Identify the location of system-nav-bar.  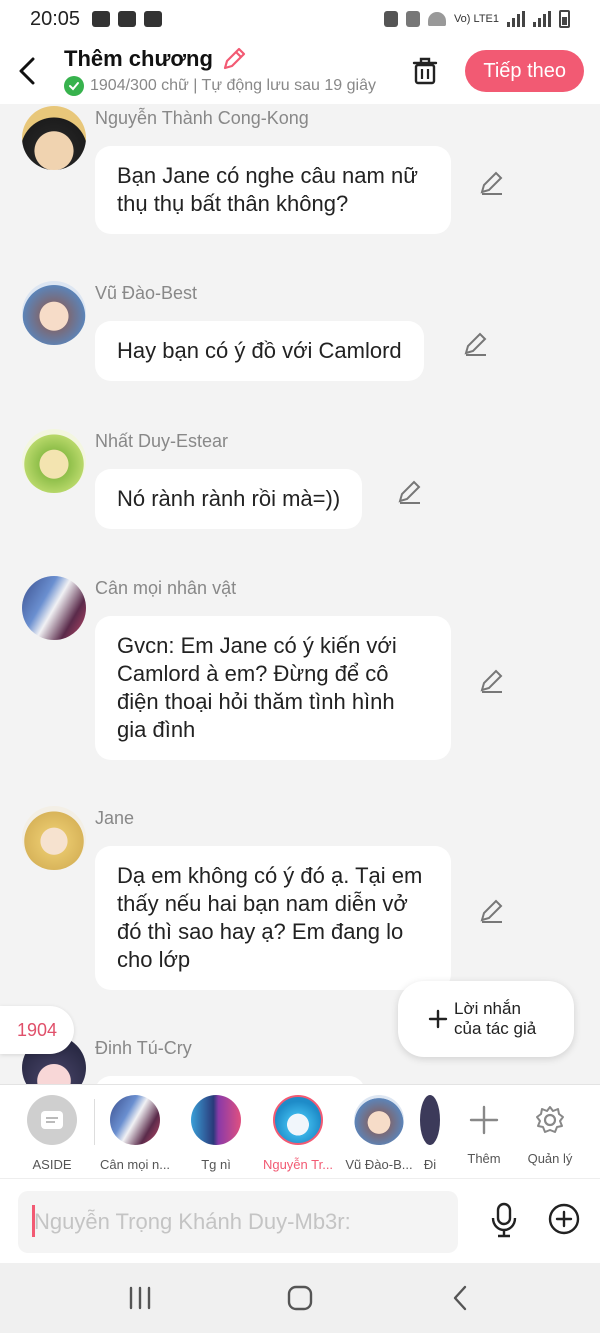
(300, 1298).